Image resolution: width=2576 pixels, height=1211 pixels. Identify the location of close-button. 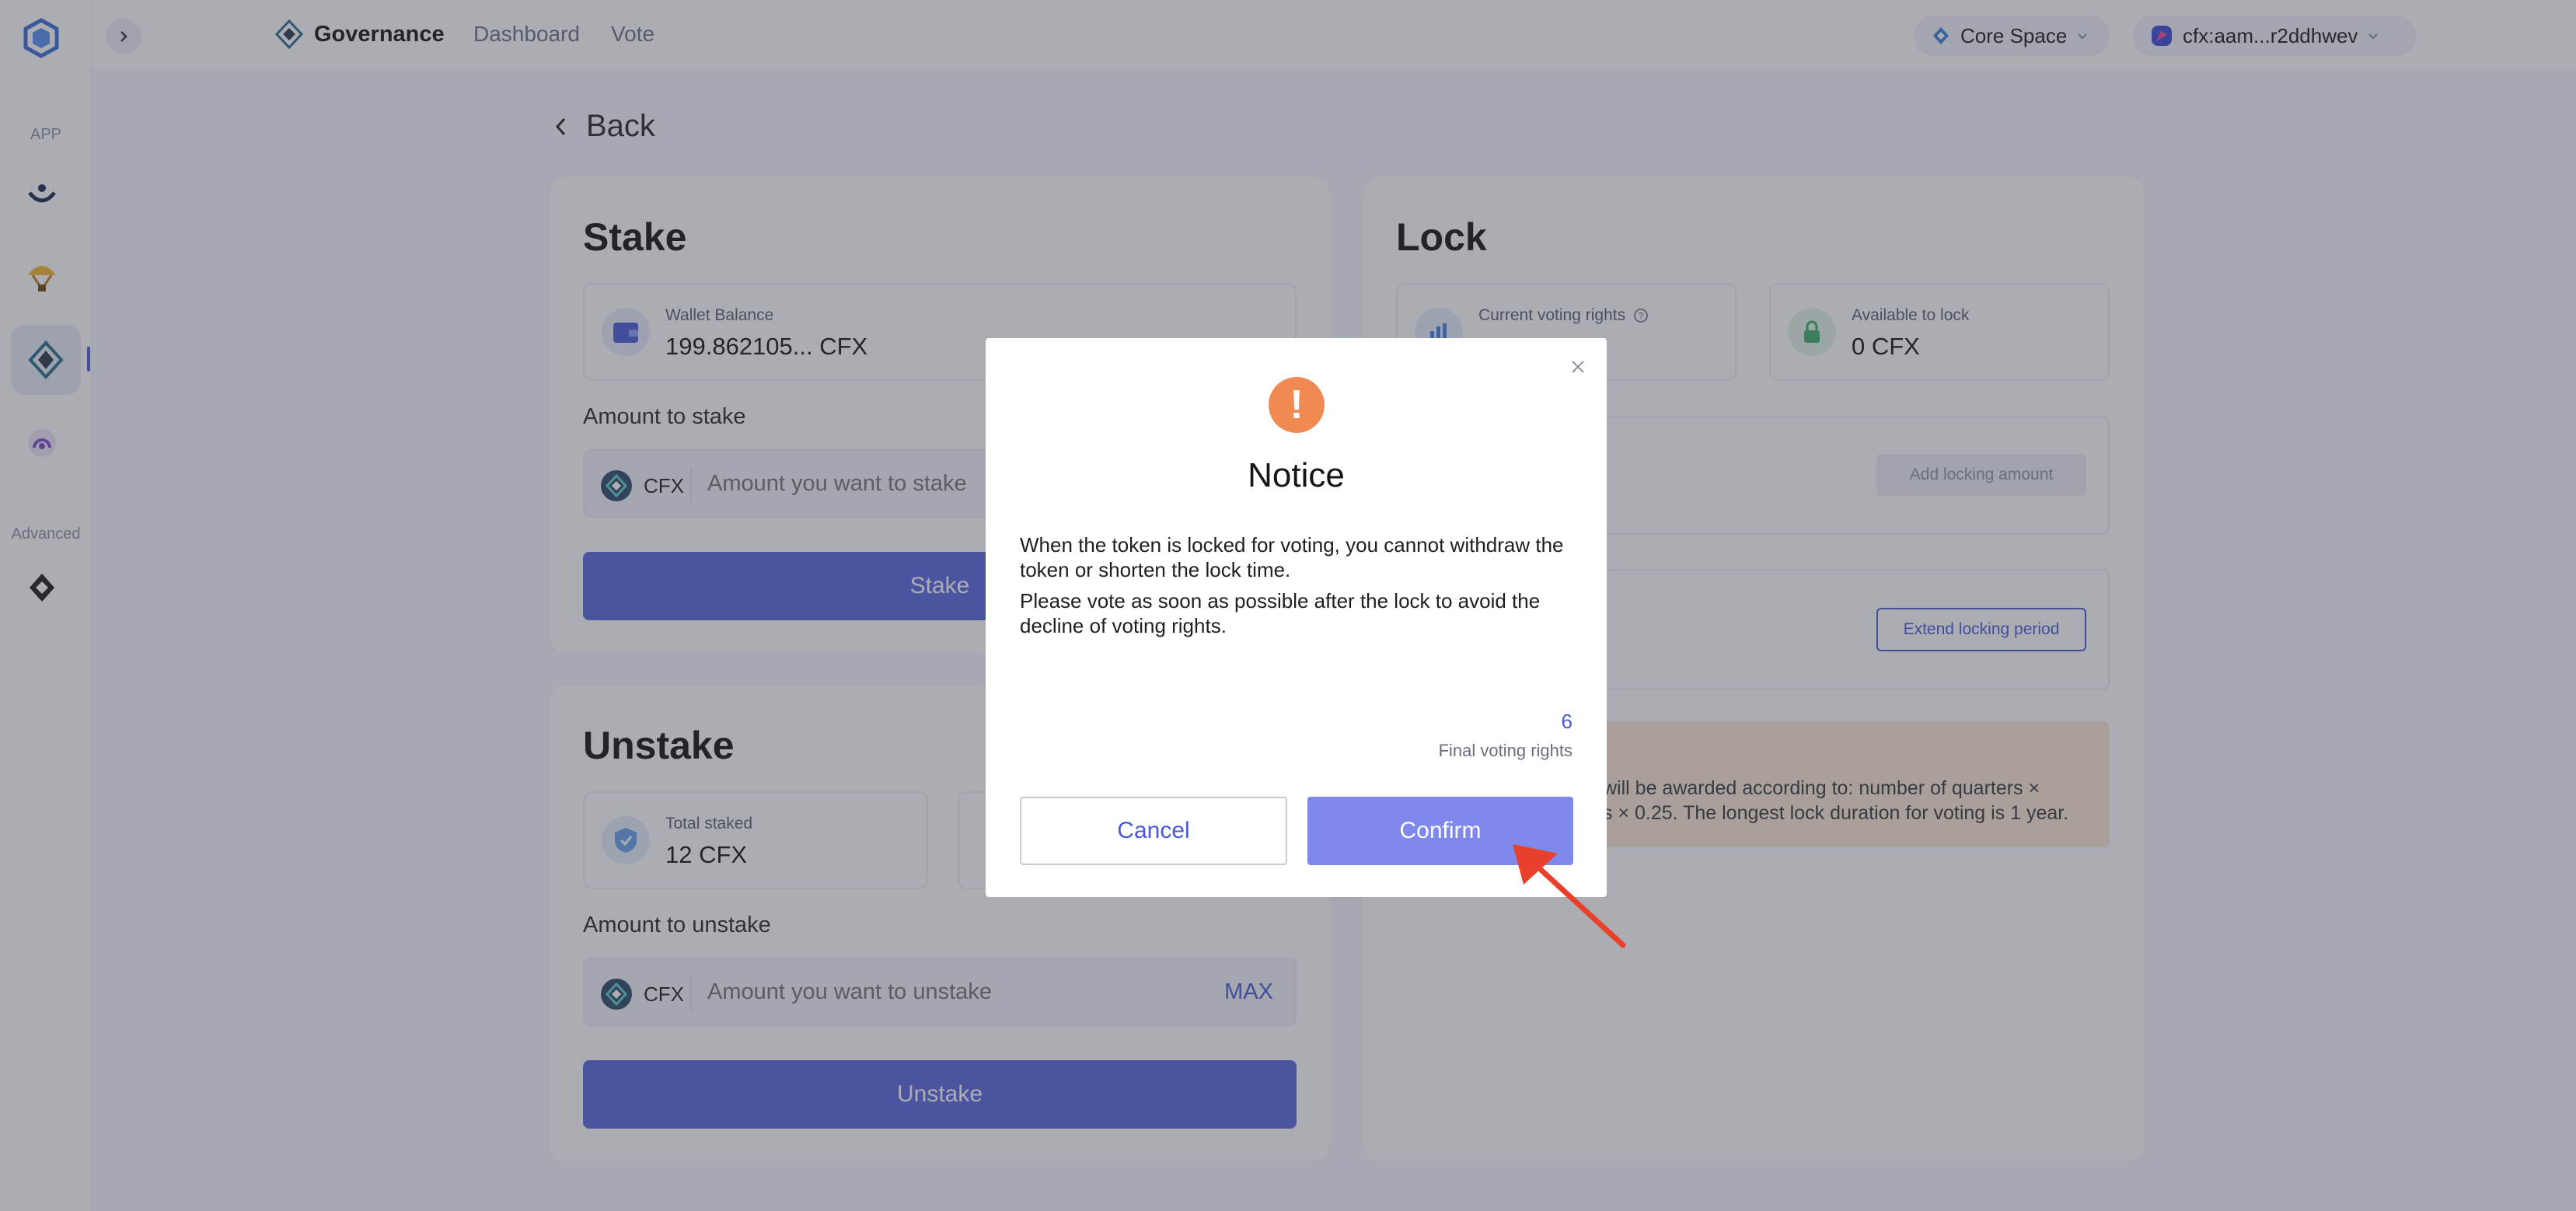
(1578, 367).